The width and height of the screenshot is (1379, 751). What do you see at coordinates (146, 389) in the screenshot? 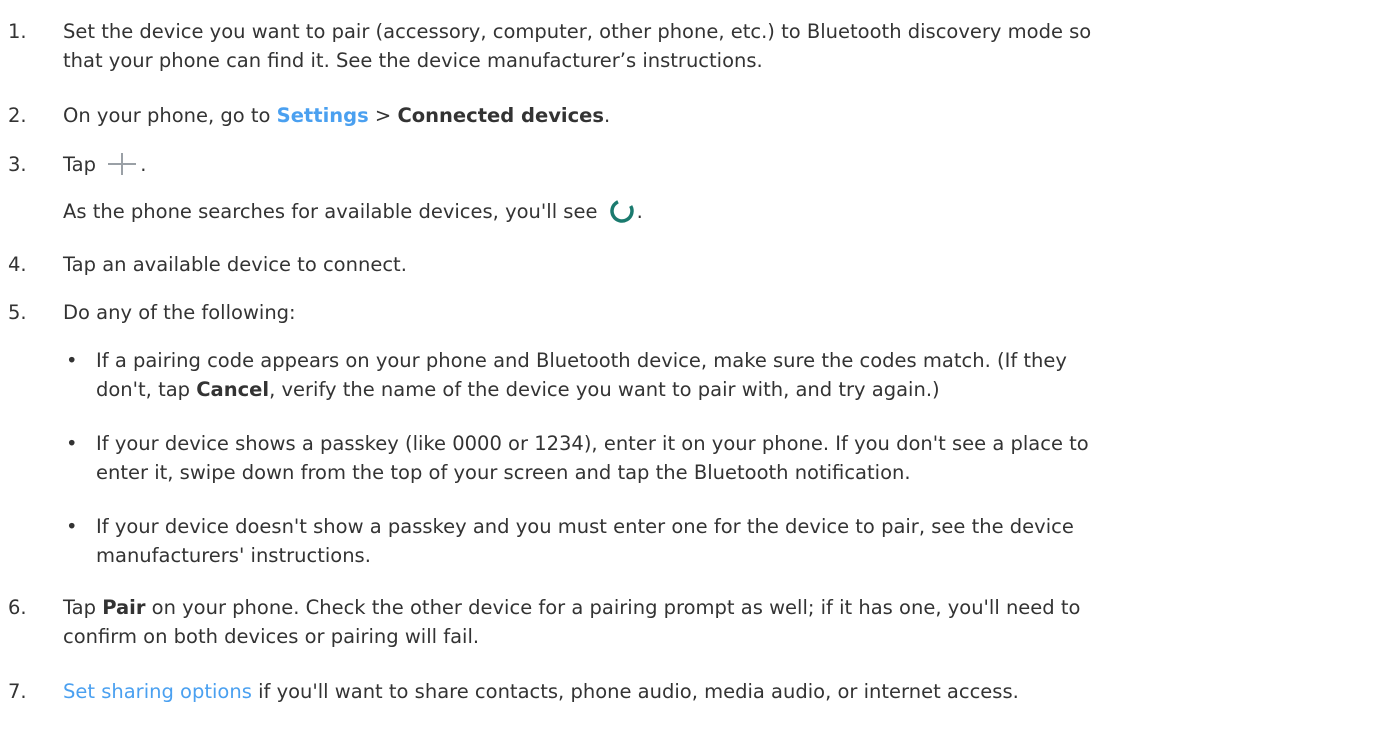
I see `bullet-text-prefix: don't, tap` at bounding box center [146, 389].